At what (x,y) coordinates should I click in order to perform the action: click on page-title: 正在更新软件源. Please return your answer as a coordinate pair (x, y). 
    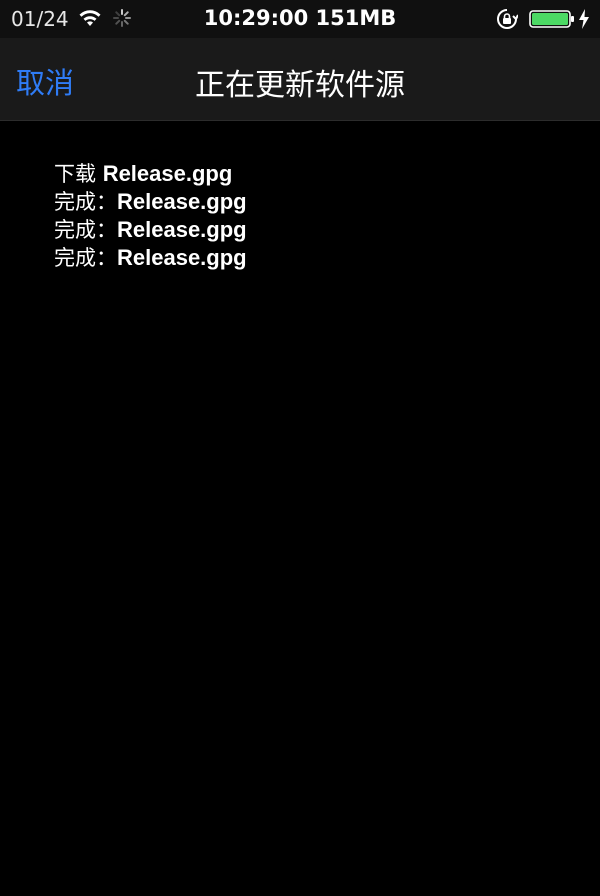
    Looking at the image, I should click on (300, 85).